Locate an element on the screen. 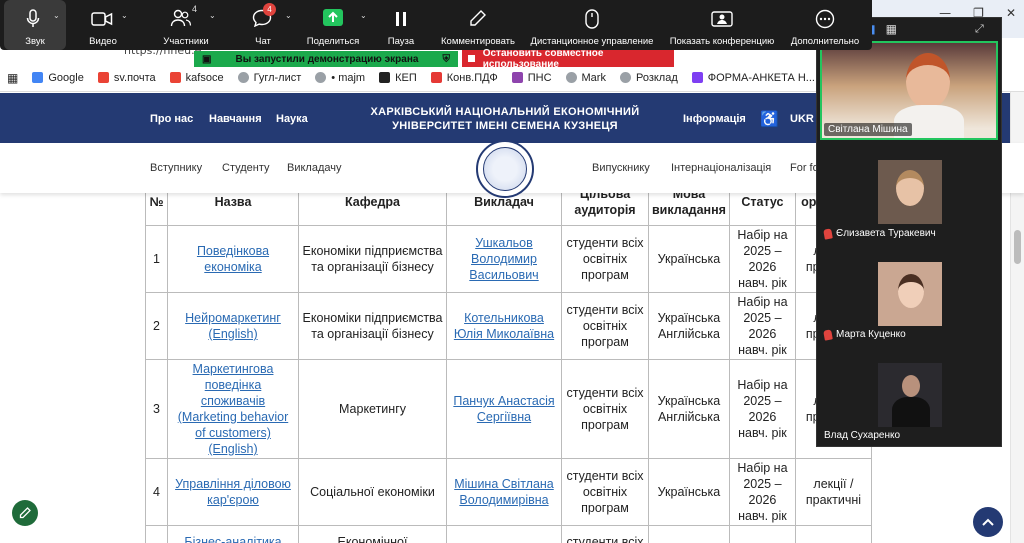 The image size is (1024, 543). format-cell is located at coordinates (833, 534).